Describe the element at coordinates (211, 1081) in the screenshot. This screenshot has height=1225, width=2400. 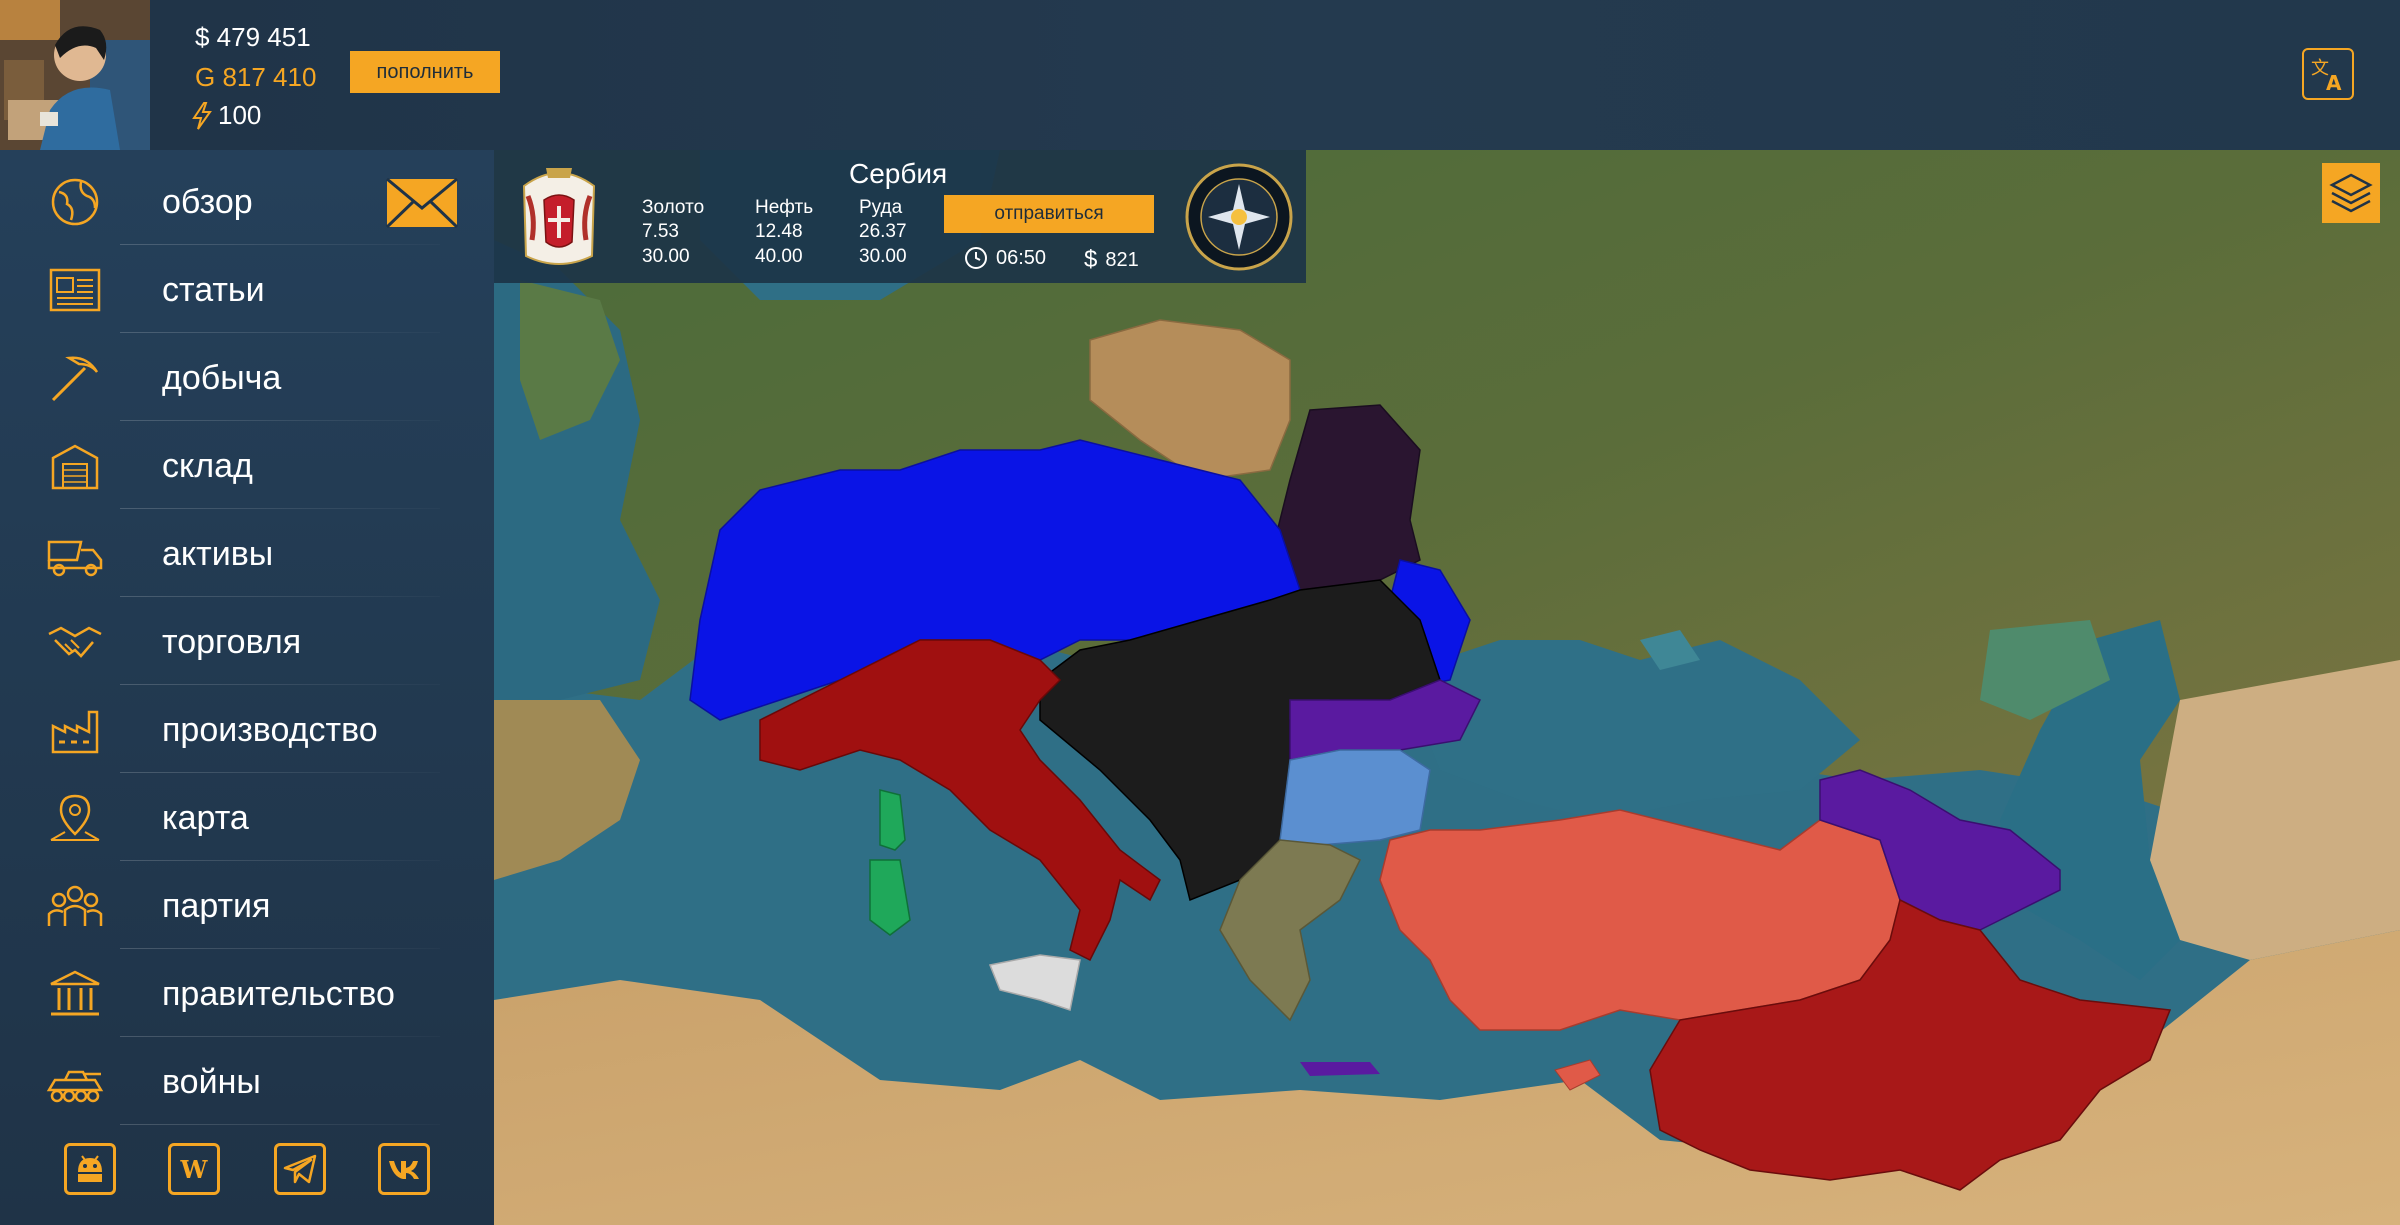
I see `sidebar-item-label: войны` at that location.